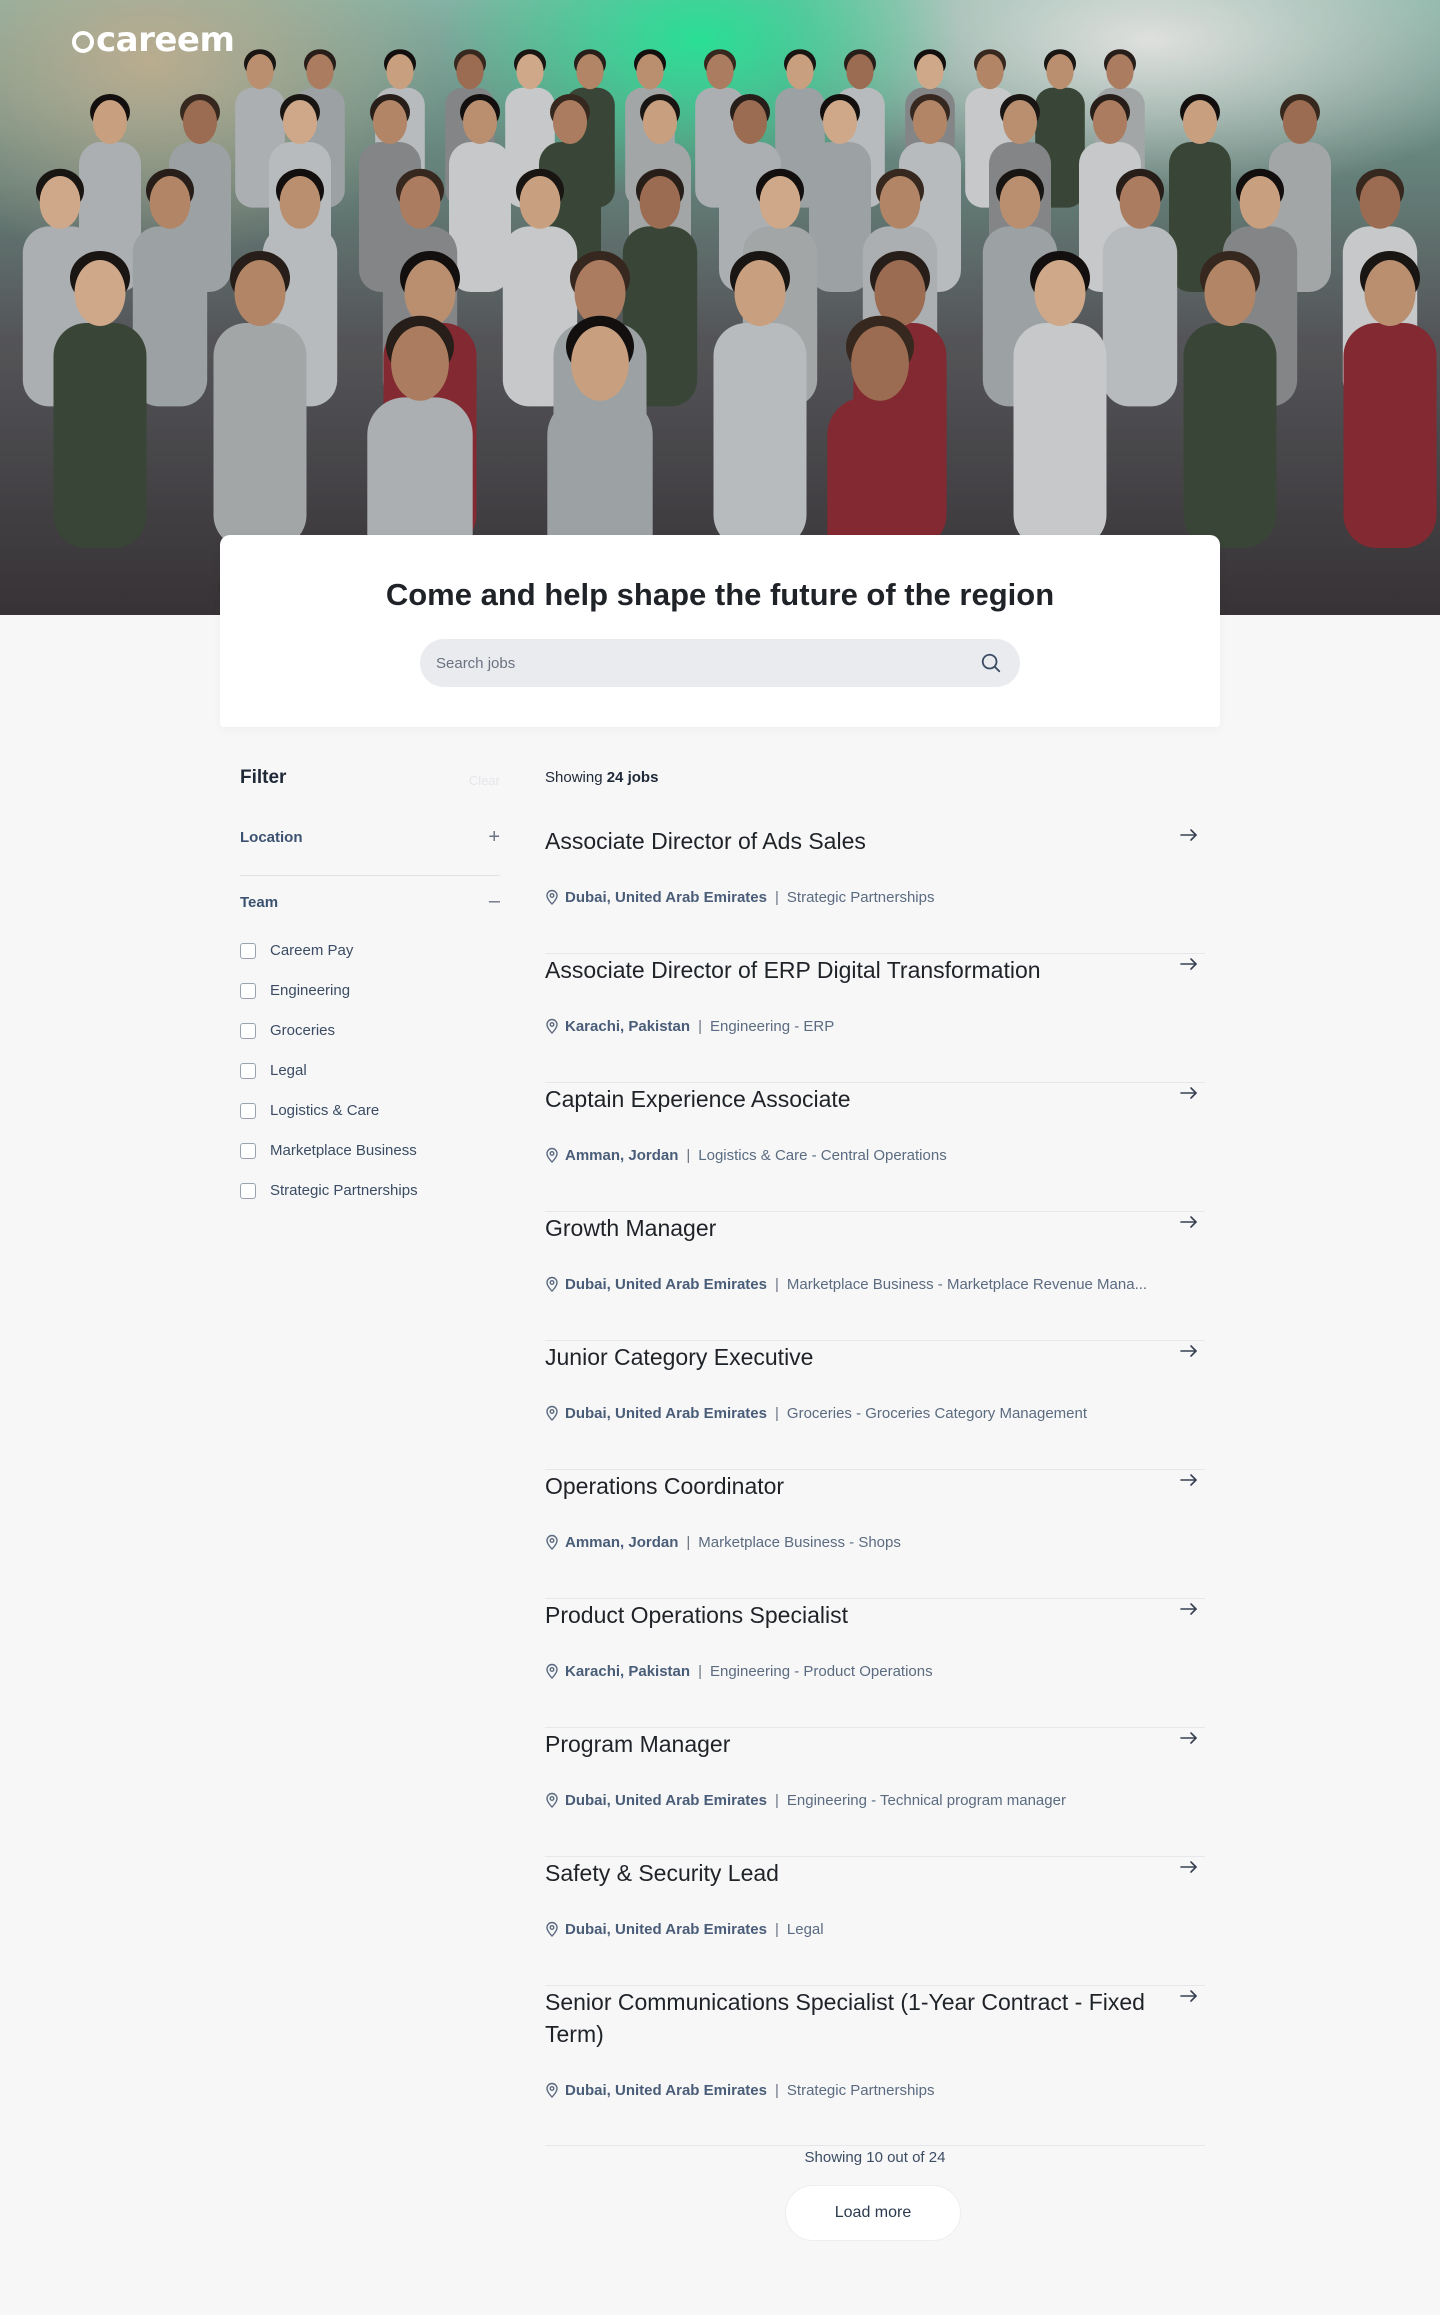 The width and height of the screenshot is (1440, 2315). I want to click on job-team: Strategic Partnerships, so click(860, 2090).